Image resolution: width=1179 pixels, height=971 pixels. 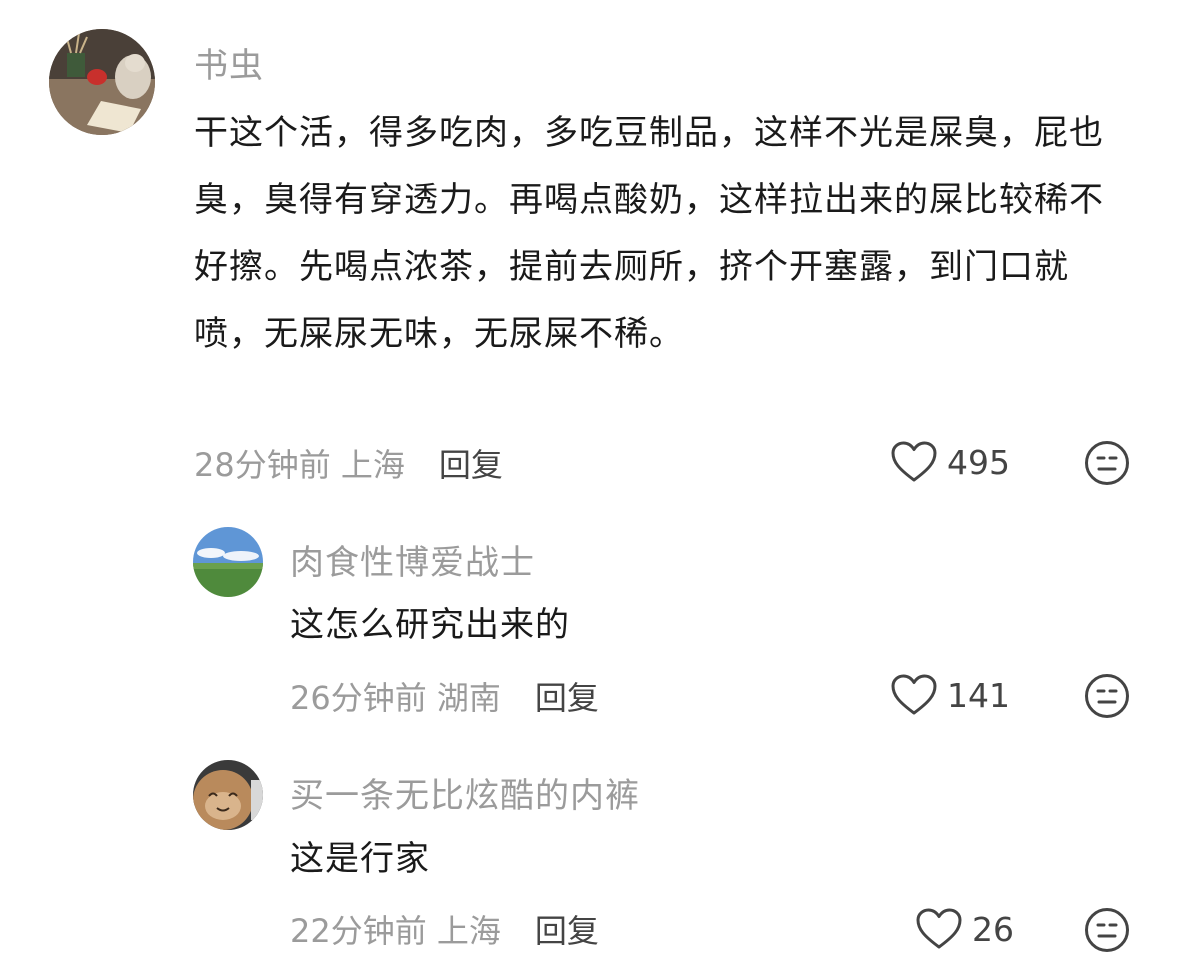 I want to click on comment-location: 湖南, so click(x=468, y=698).